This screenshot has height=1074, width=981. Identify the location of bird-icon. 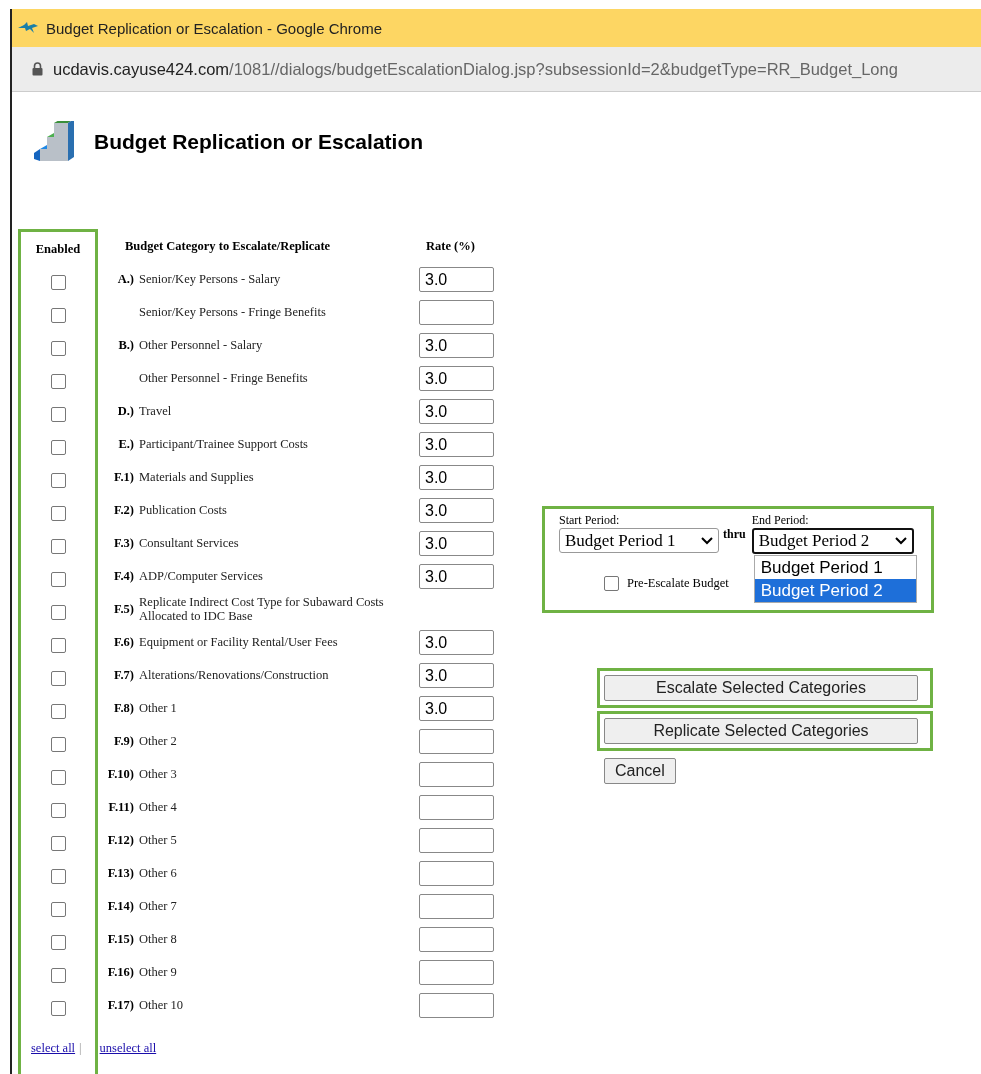
(28, 28).